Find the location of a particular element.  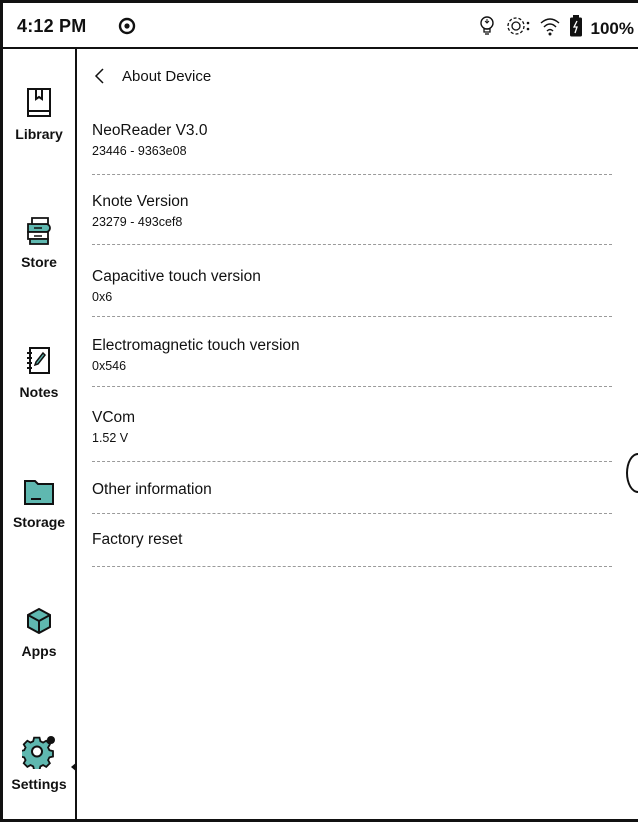

info-value: 0x6 is located at coordinates (102, 297).